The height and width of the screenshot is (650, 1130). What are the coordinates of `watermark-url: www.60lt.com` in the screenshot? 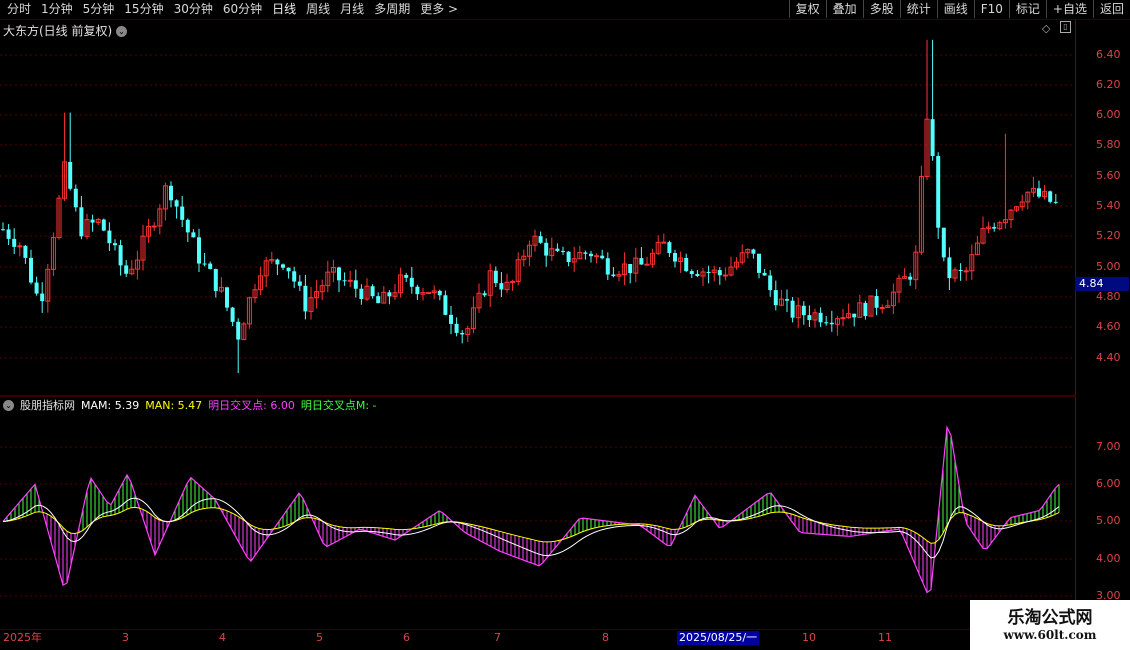 It's located at (1050, 635).